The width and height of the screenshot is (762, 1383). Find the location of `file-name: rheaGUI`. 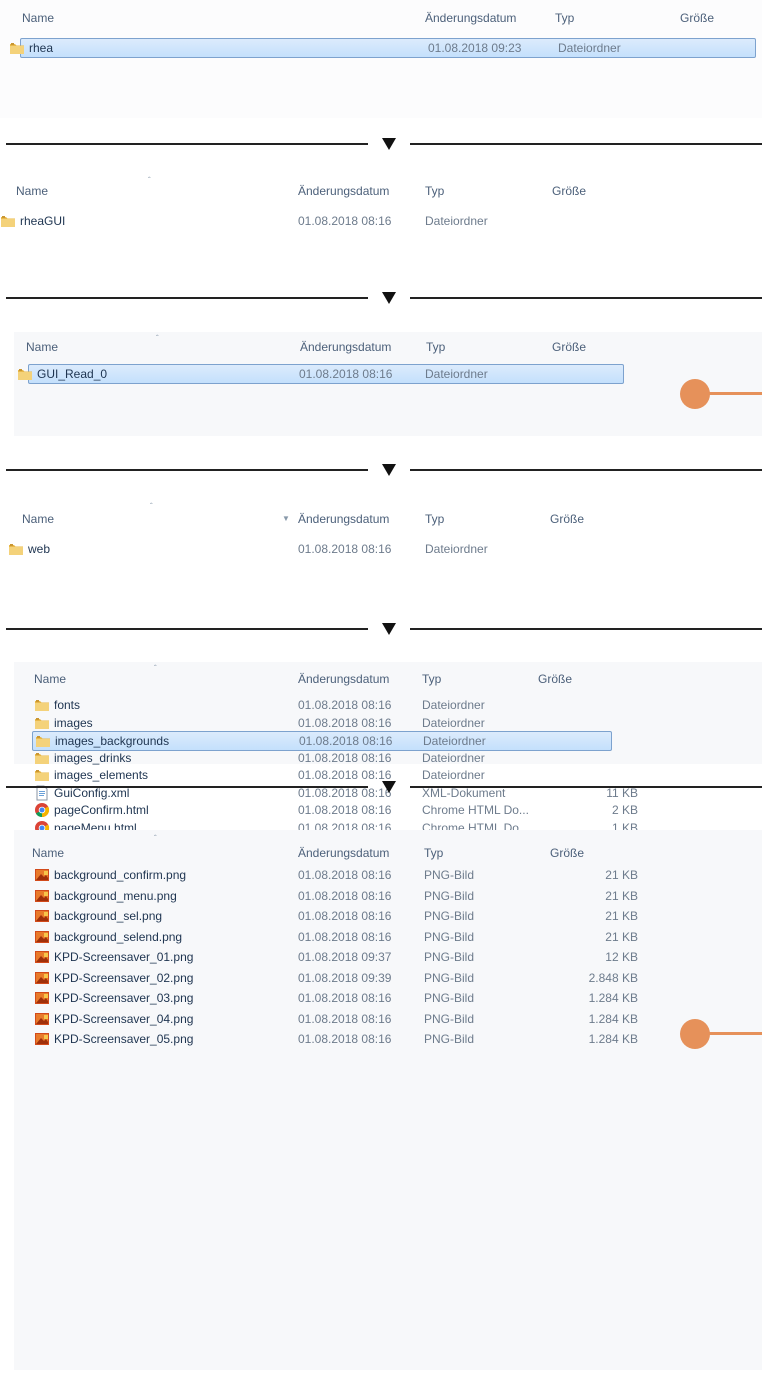

file-name: rheaGUI is located at coordinates (43, 221).